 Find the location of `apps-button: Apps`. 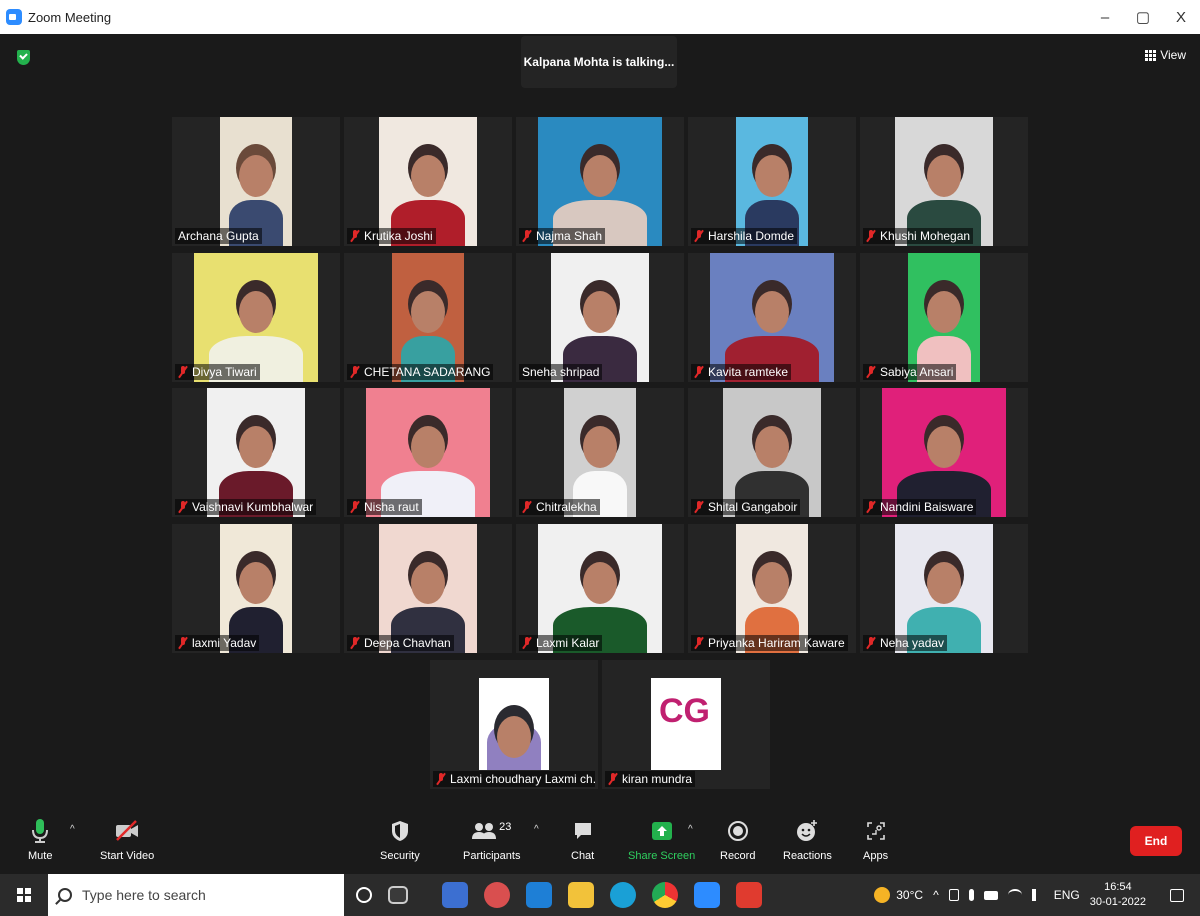

apps-button: Apps is located at coordinates (875, 839).